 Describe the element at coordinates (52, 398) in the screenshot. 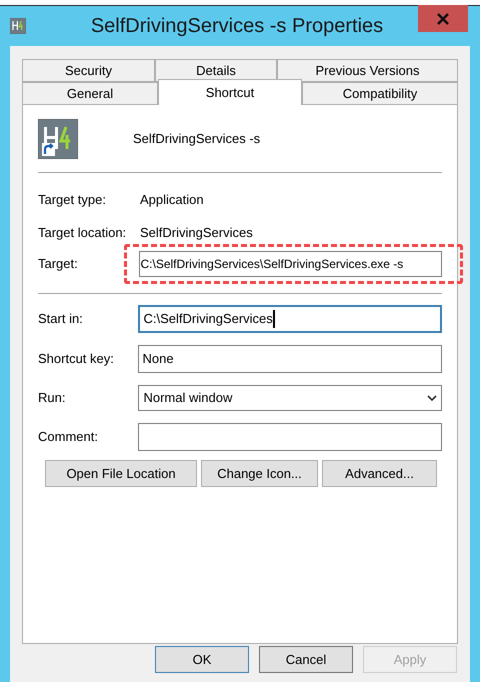

I see `field-label: Run:` at that location.